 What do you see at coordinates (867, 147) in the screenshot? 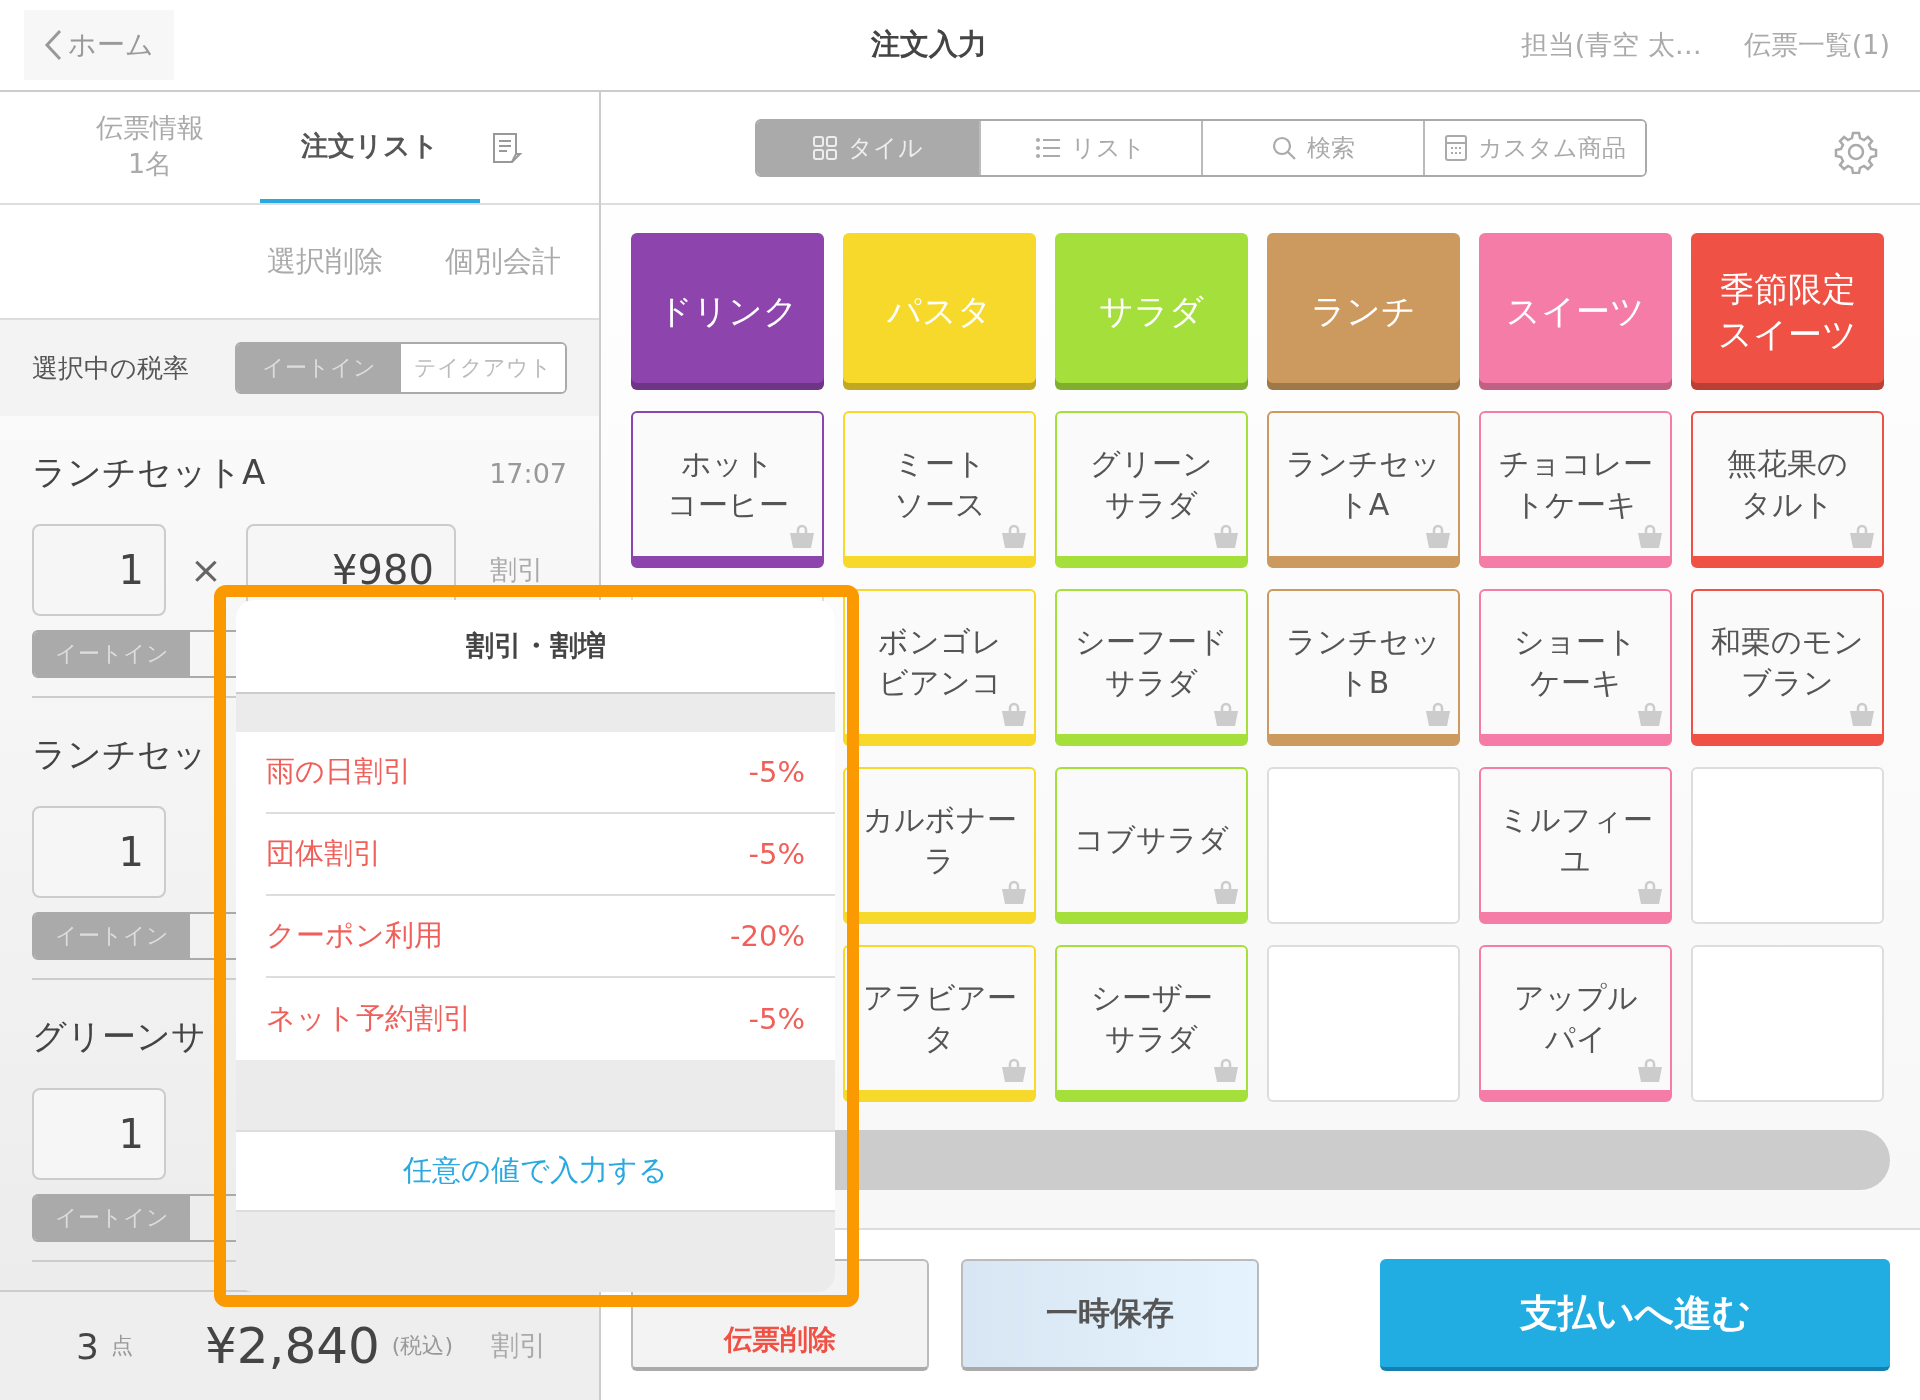
I see `view-tab: タイル` at bounding box center [867, 147].